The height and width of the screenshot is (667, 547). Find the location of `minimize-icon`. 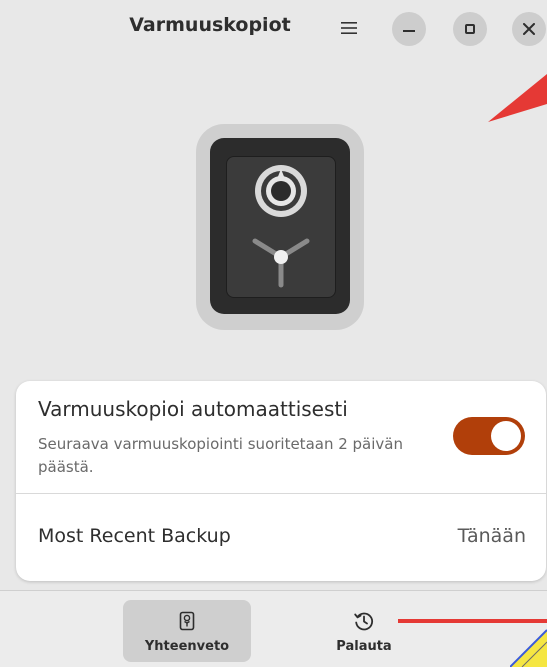

minimize-icon is located at coordinates (409, 31).